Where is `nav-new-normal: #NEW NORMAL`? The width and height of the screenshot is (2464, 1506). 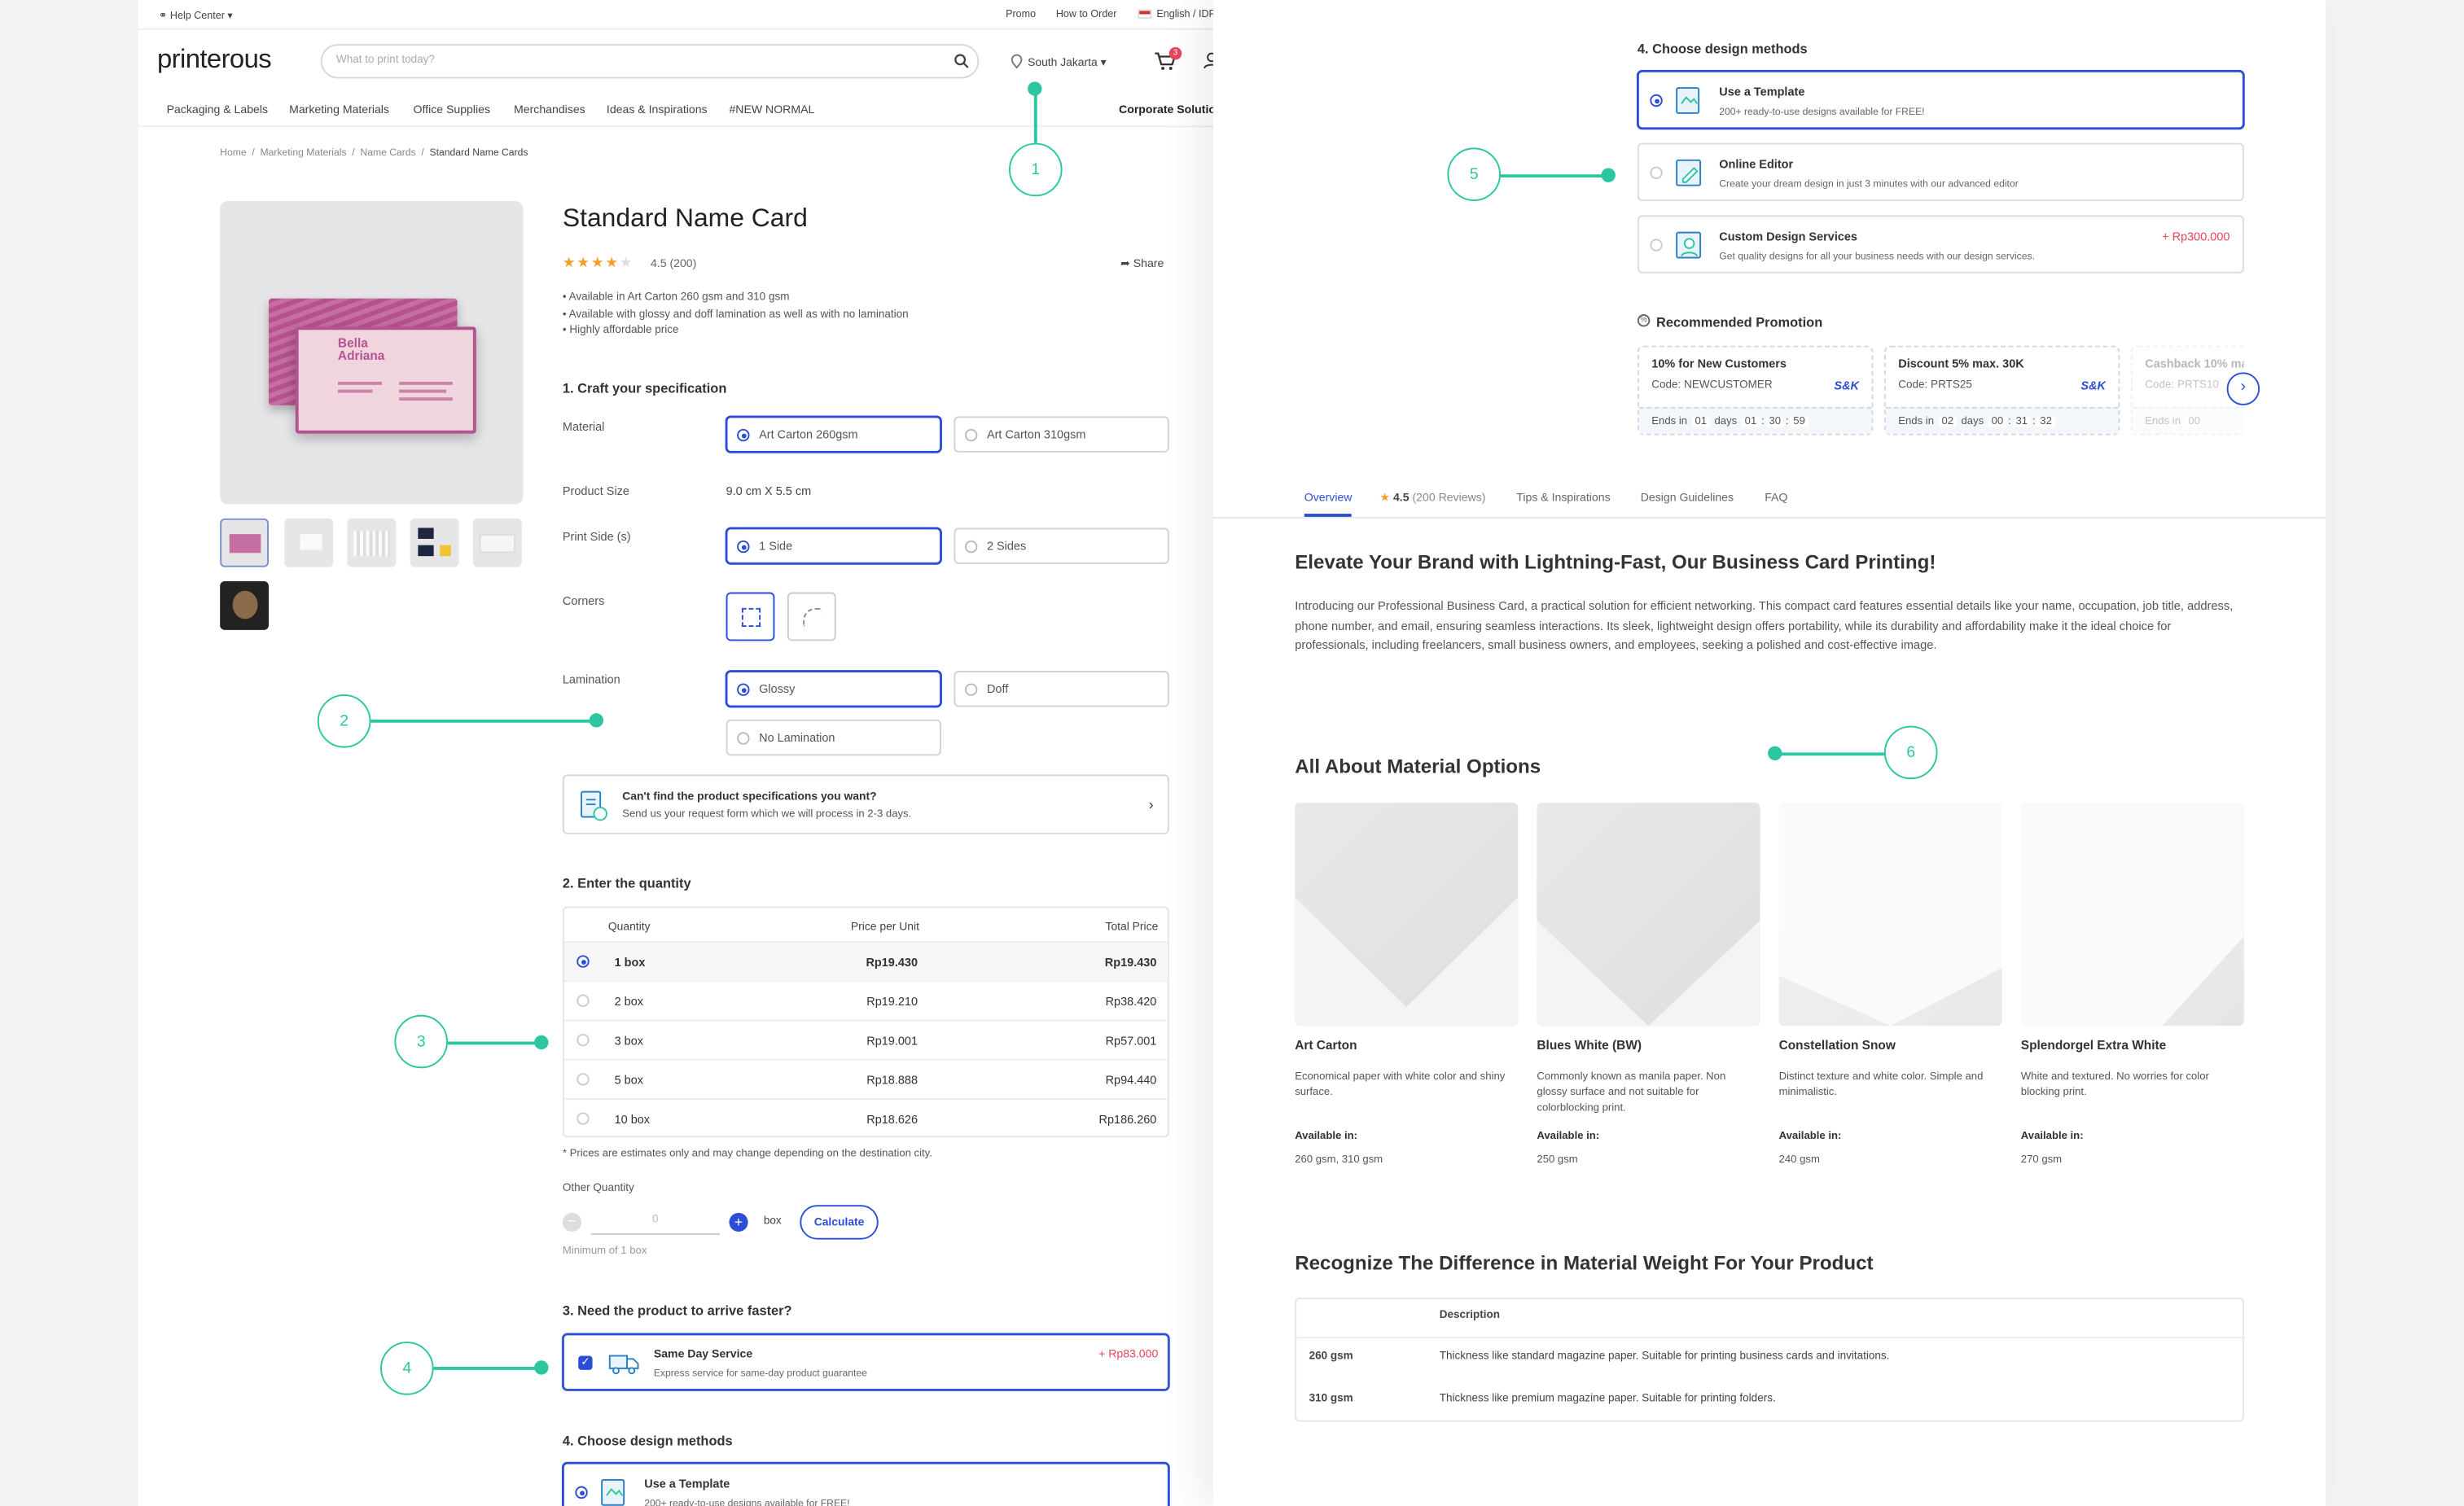 nav-new-normal: #NEW NORMAL is located at coordinates (771, 109).